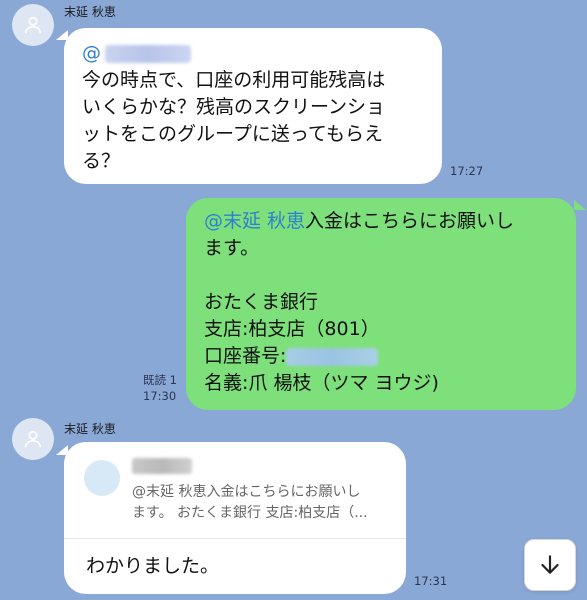 This screenshot has height=600, width=587. I want to click on redacted-name, so click(148, 53).